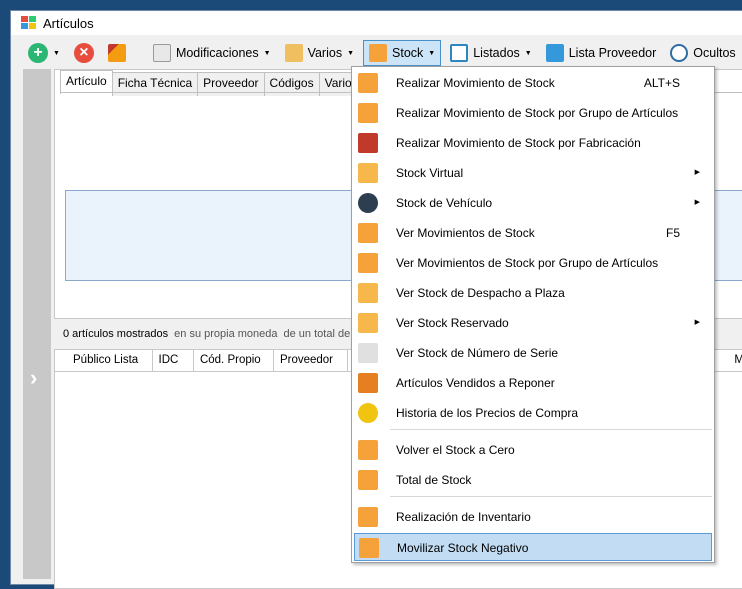  Describe the element at coordinates (444, 203) in the screenshot. I see `menu-item-label: Stock de Vehículo` at that location.